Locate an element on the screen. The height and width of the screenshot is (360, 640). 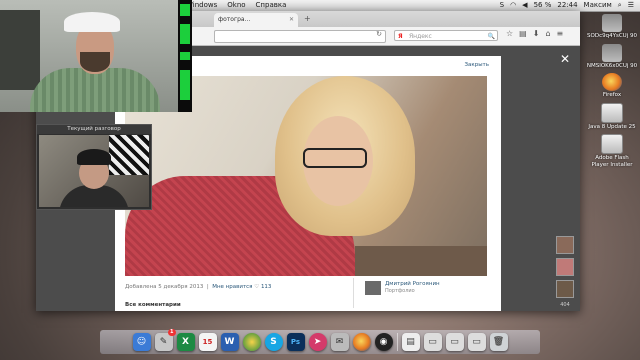
calendar-icon: 15 is located at coordinates (207, 342).